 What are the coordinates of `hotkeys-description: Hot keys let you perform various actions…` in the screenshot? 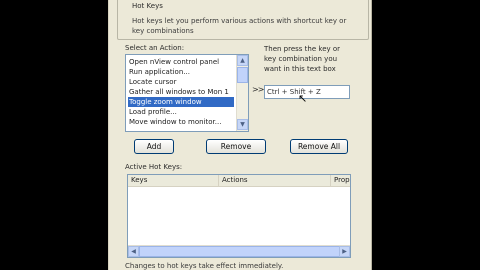 It's located at (239, 26).